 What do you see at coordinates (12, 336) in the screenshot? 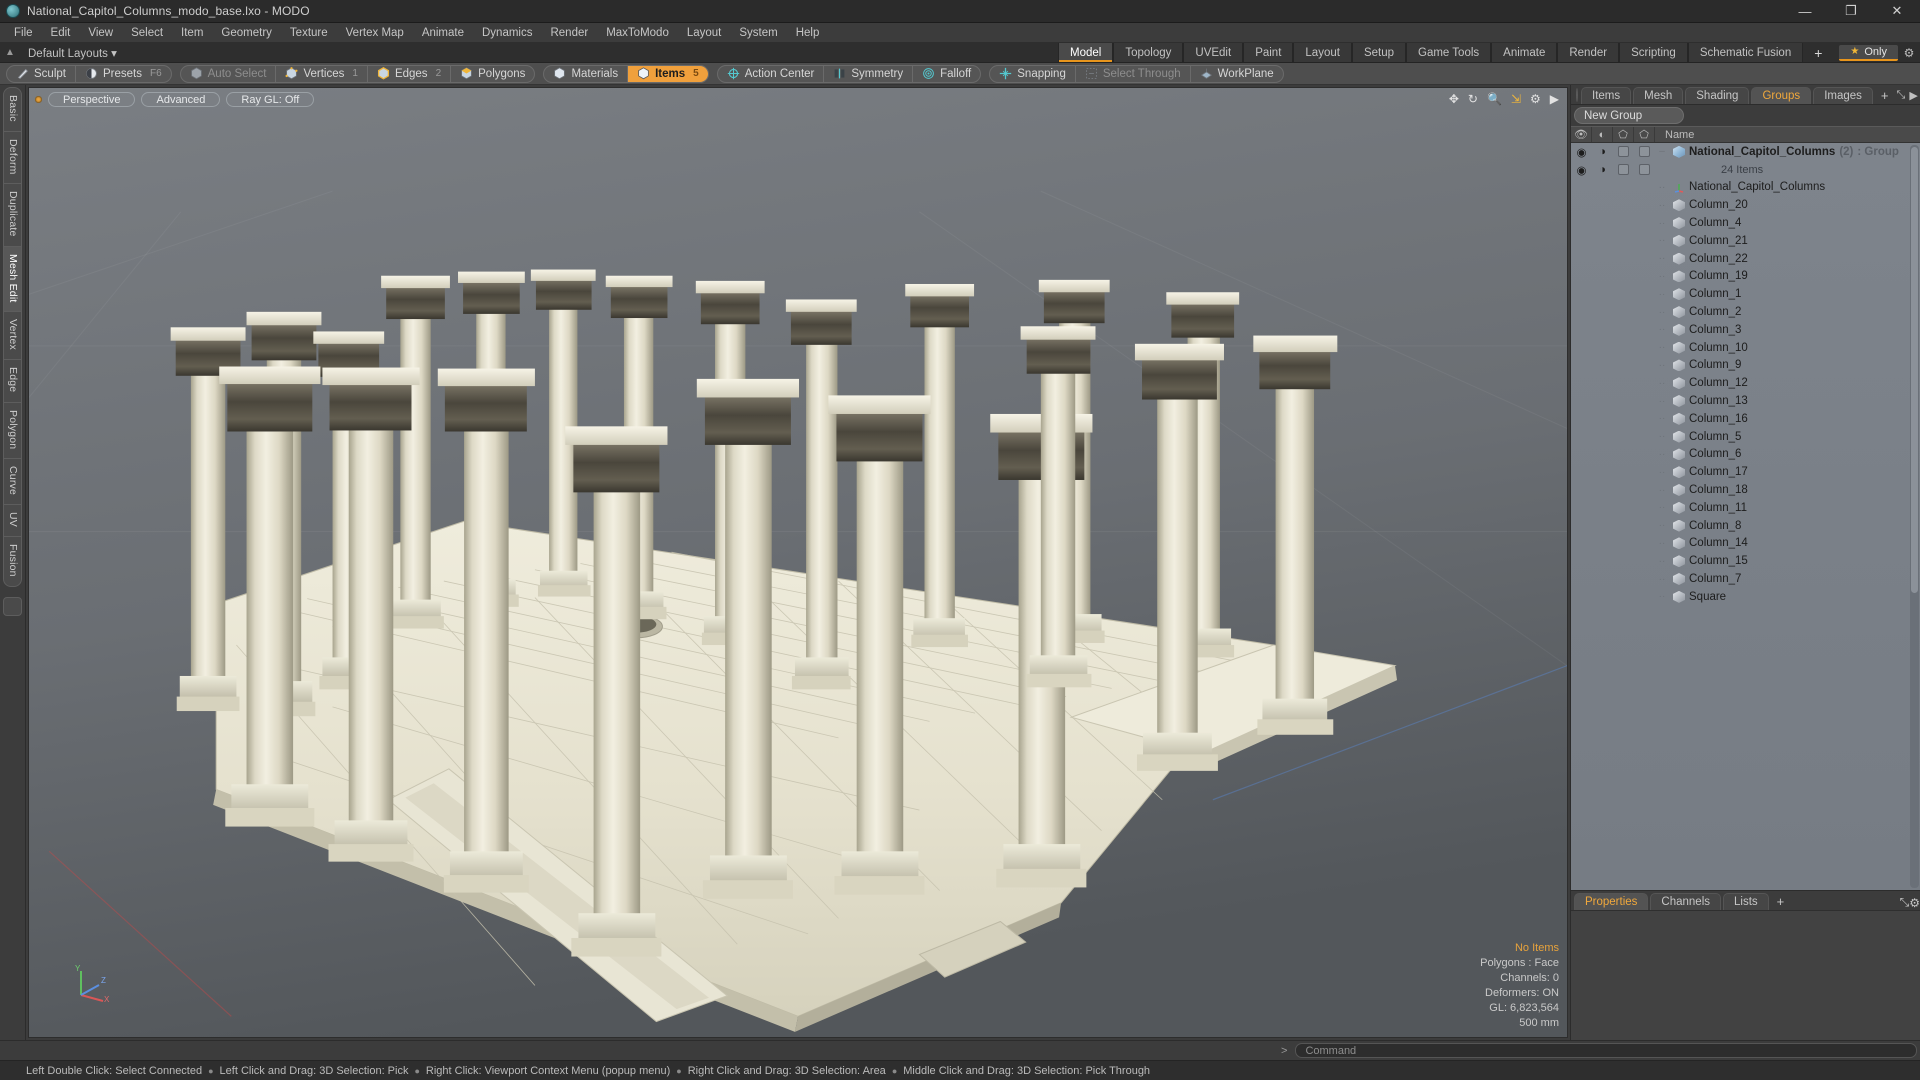
I see `tool-tab-vertex: Vertex` at bounding box center [12, 336].